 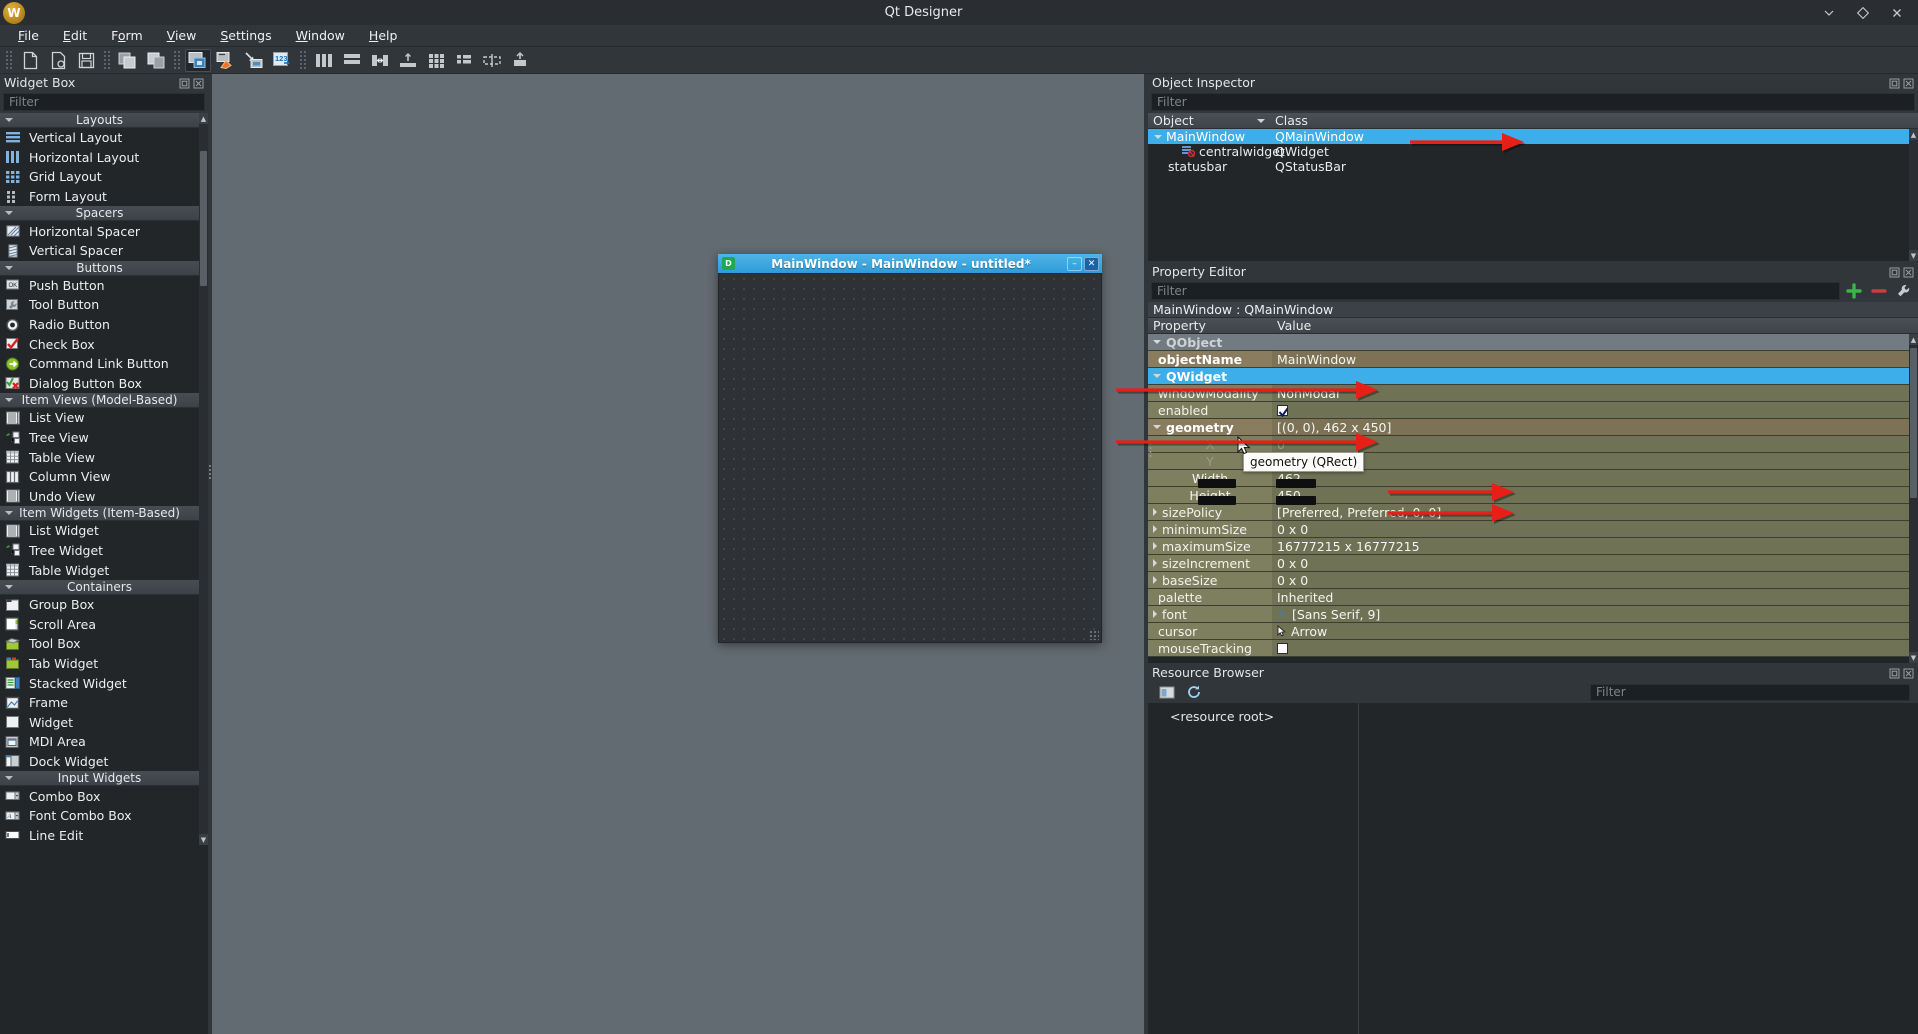 I want to click on edit-signals-slots-icon, so click(x=226, y=60).